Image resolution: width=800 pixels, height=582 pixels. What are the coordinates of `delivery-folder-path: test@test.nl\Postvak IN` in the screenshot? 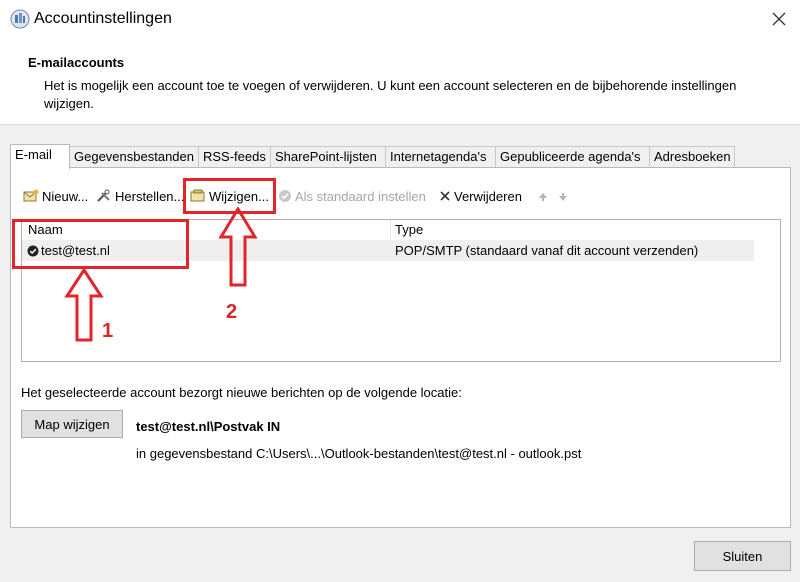 It's located at (208, 426).